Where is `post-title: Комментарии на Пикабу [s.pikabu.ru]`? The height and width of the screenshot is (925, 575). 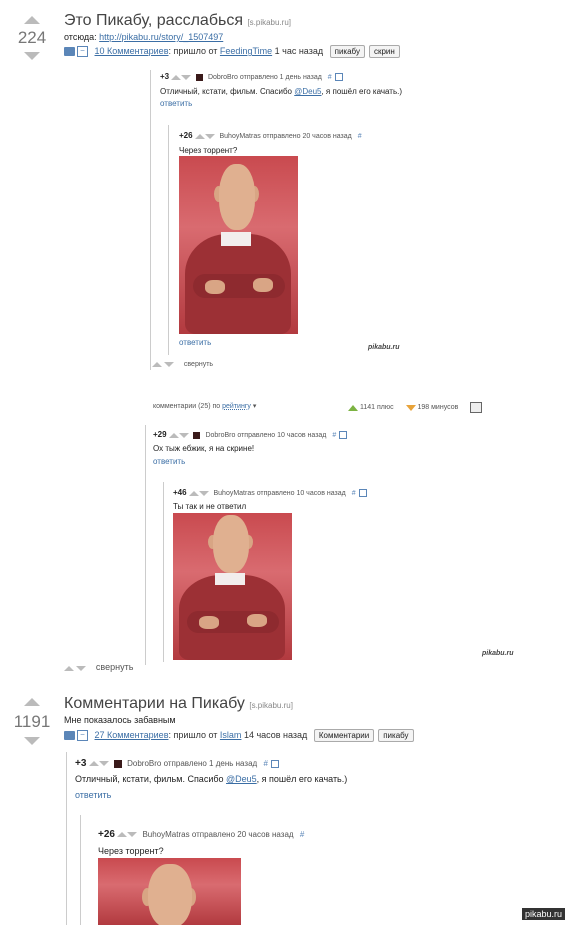
post-title: Комментарии на Пикабу [s.pikabu.ru] is located at coordinates (178, 704).